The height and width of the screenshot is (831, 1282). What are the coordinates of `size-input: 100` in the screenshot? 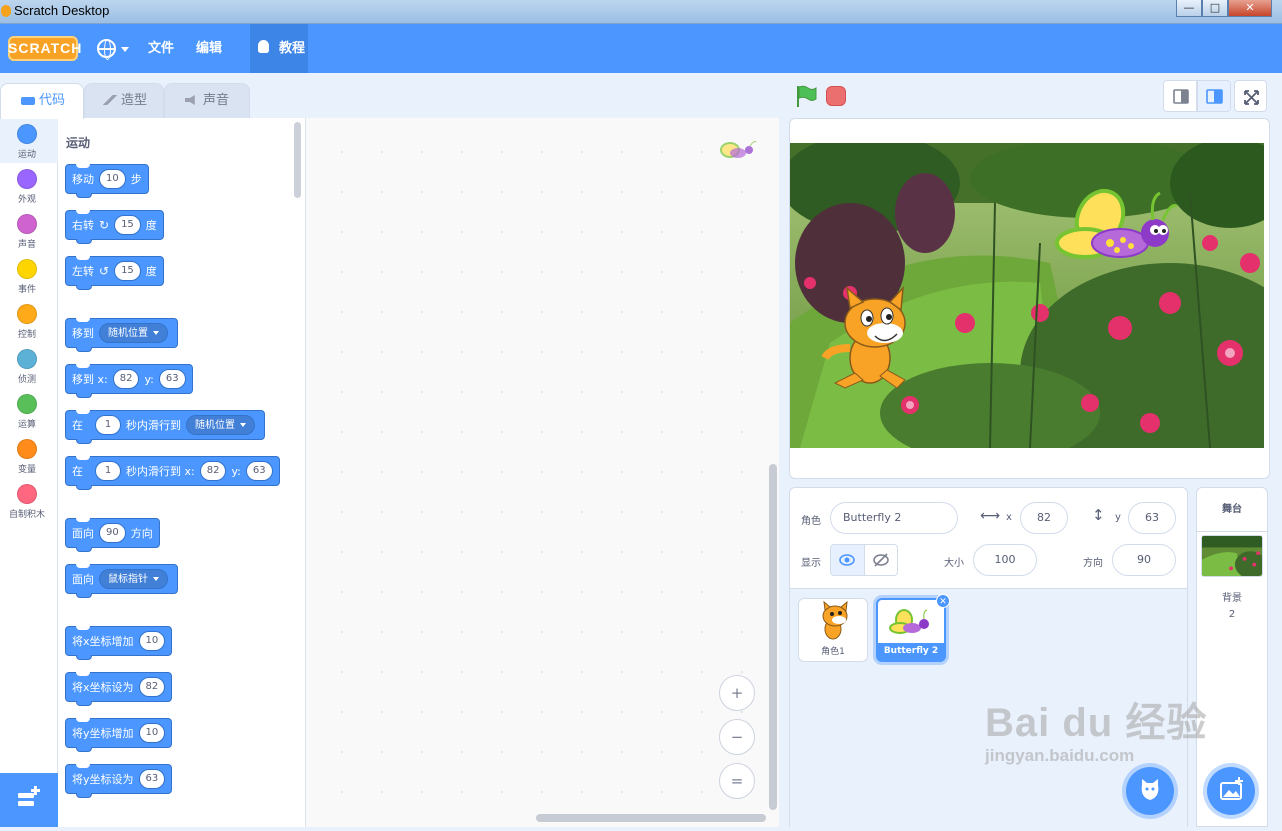 It's located at (1005, 560).